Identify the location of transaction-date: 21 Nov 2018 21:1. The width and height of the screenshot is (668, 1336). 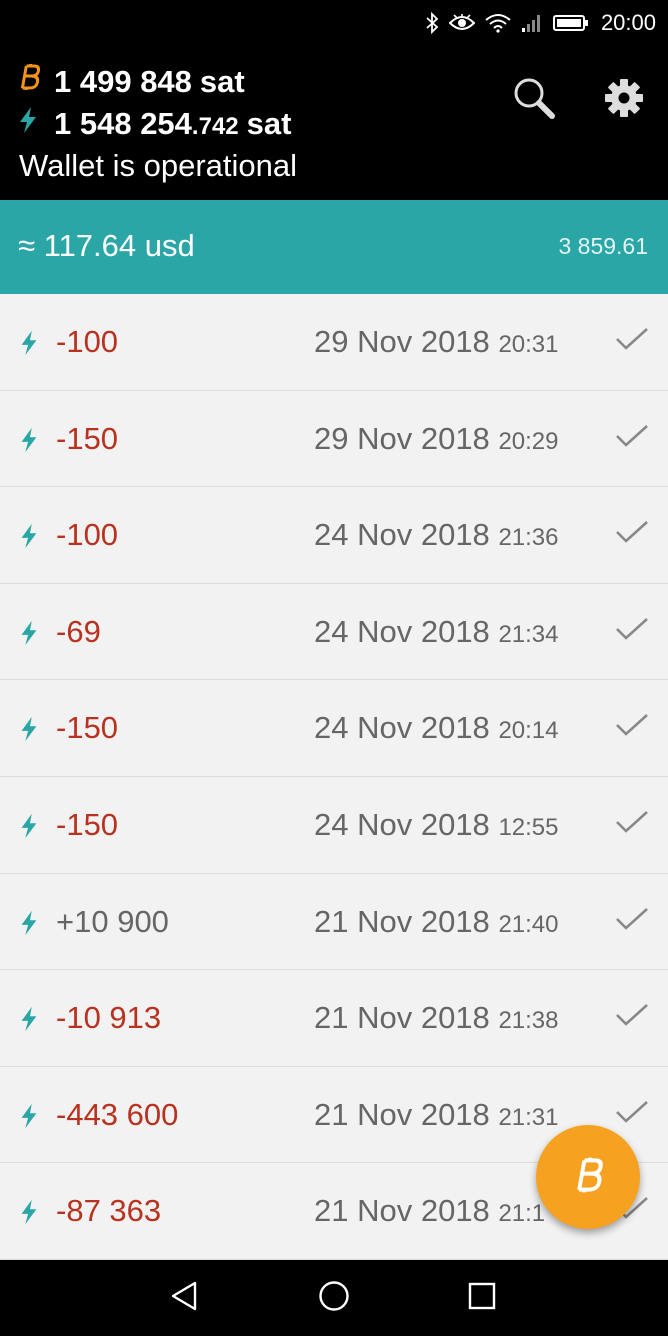
(429, 1211).